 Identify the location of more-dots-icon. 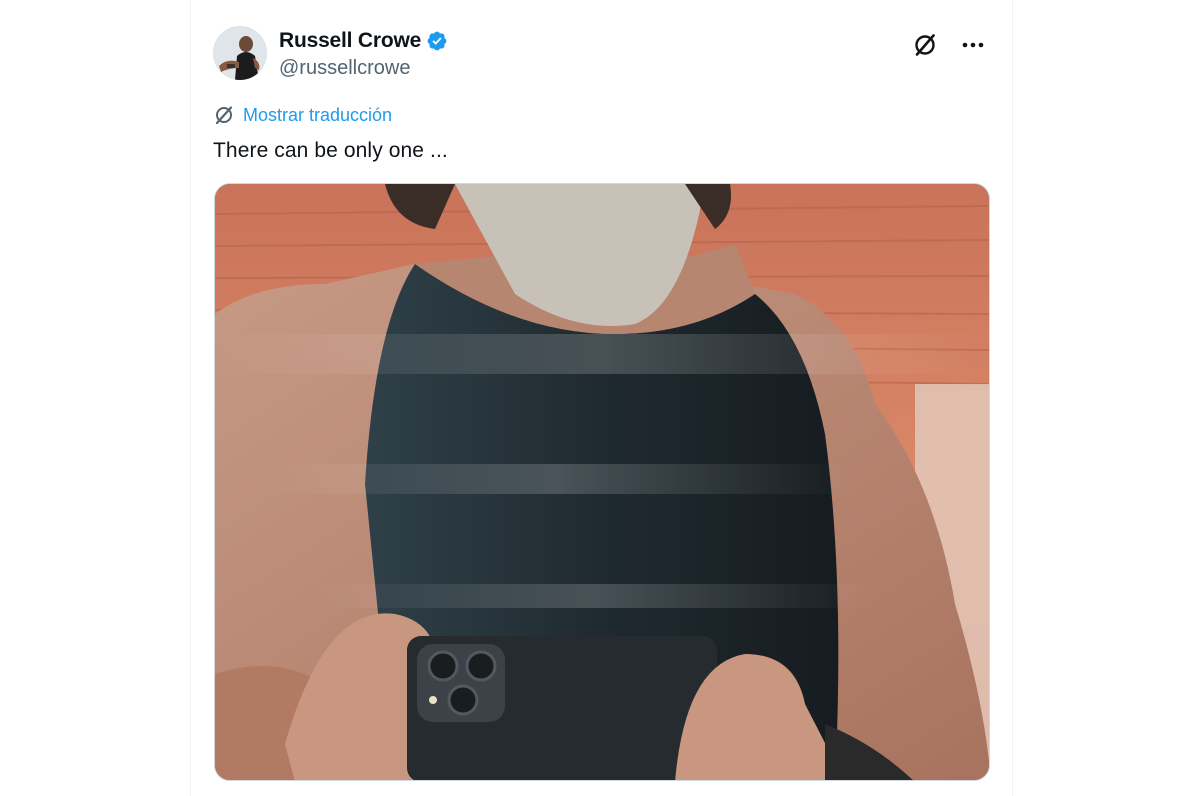
(973, 45).